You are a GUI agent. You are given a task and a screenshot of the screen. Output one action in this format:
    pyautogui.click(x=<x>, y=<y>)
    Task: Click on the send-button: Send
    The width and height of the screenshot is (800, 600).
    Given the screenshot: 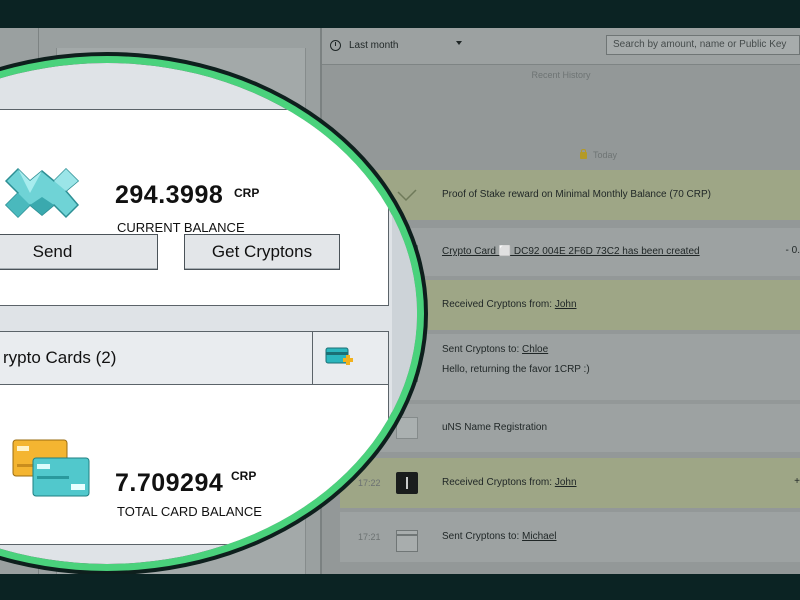 What is the action you would take?
    pyautogui.click(x=79, y=252)
    